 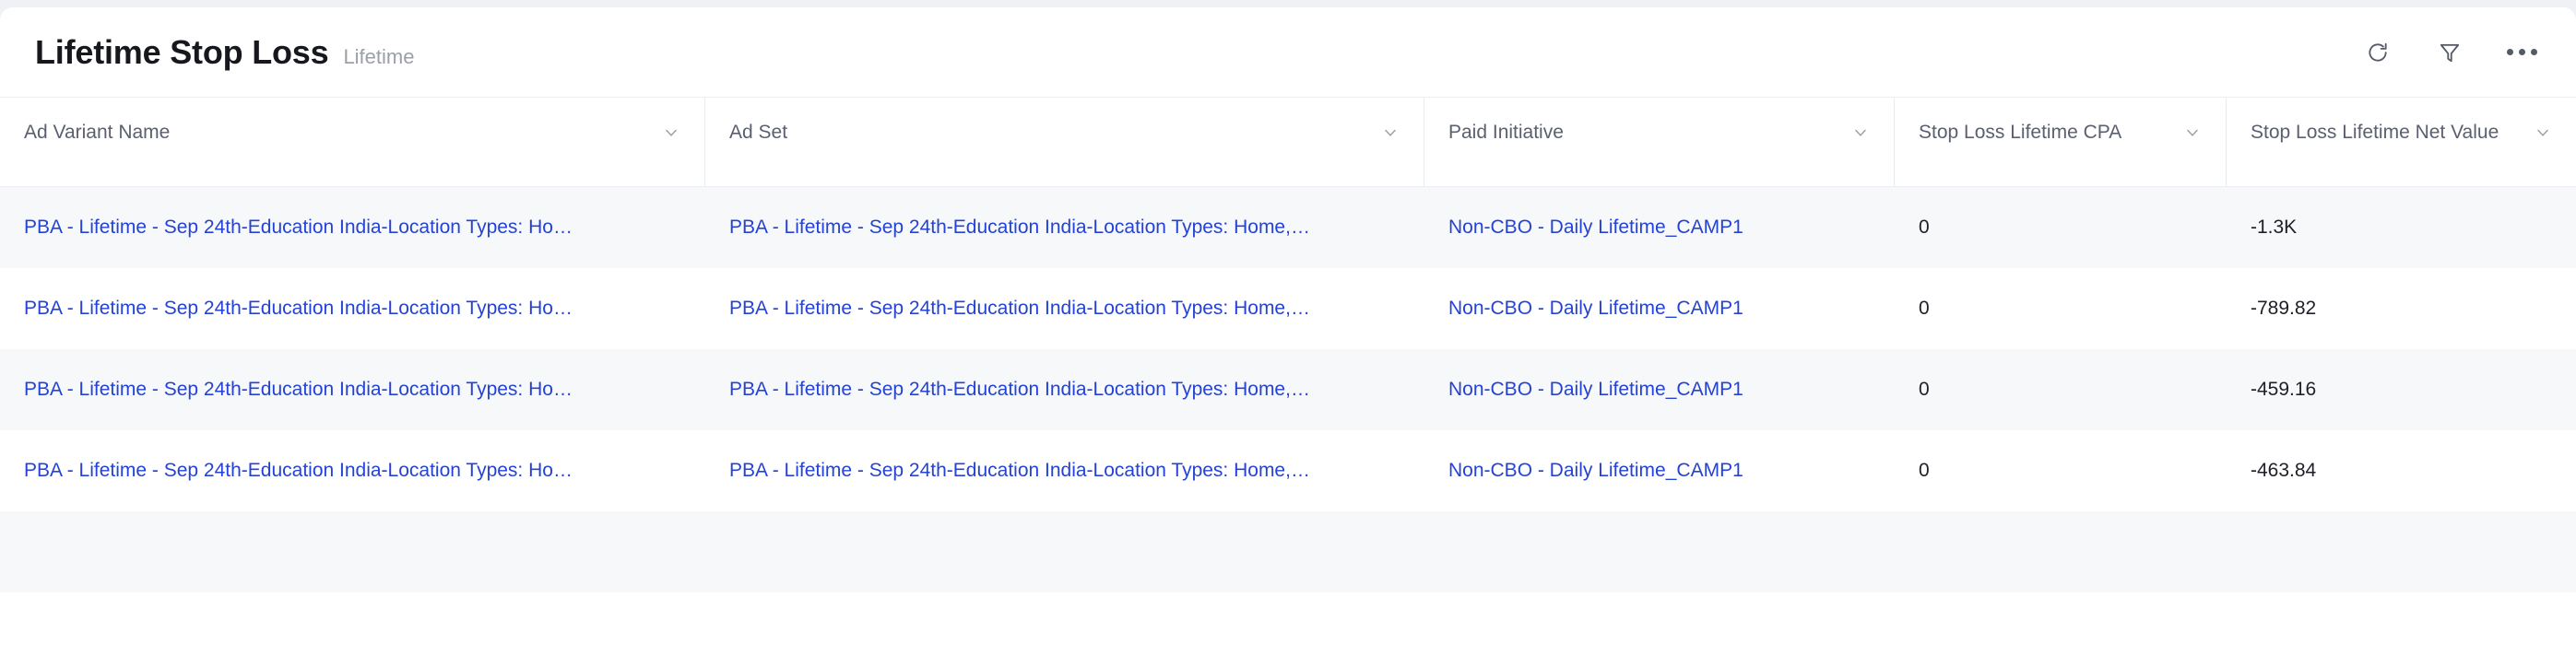 I want to click on column-header-label: Ad Set, so click(x=758, y=132).